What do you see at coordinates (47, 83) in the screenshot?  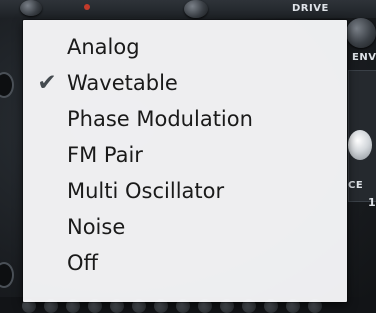 I see `checkmark-icon: ✔` at bounding box center [47, 83].